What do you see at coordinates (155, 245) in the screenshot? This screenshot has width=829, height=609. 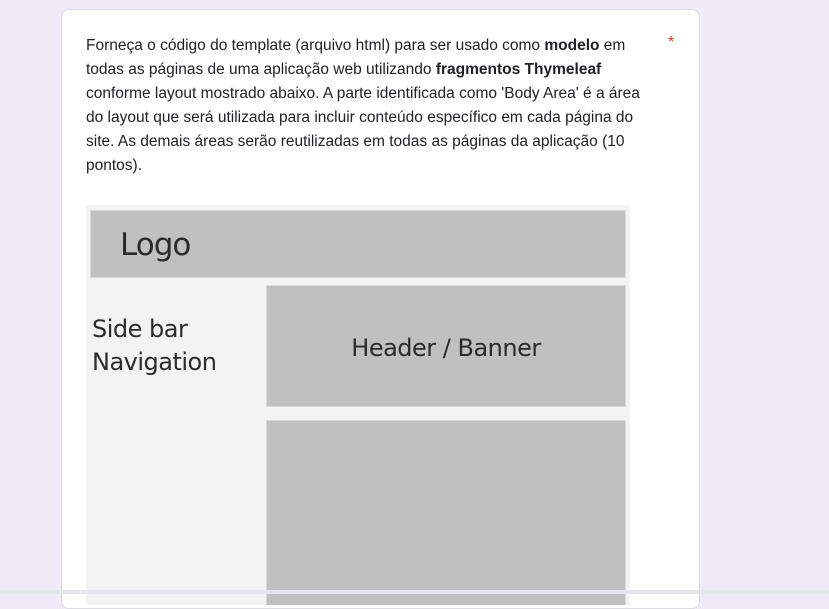 I see `logo-label: Logo` at bounding box center [155, 245].